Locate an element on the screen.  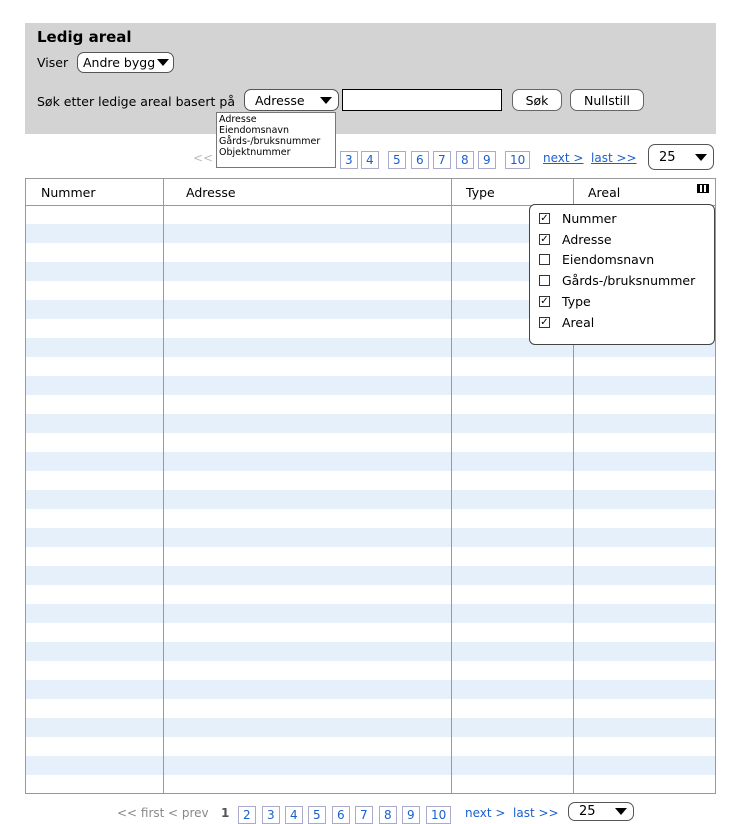
column-header-adresse: Adresse is located at coordinates (211, 192).